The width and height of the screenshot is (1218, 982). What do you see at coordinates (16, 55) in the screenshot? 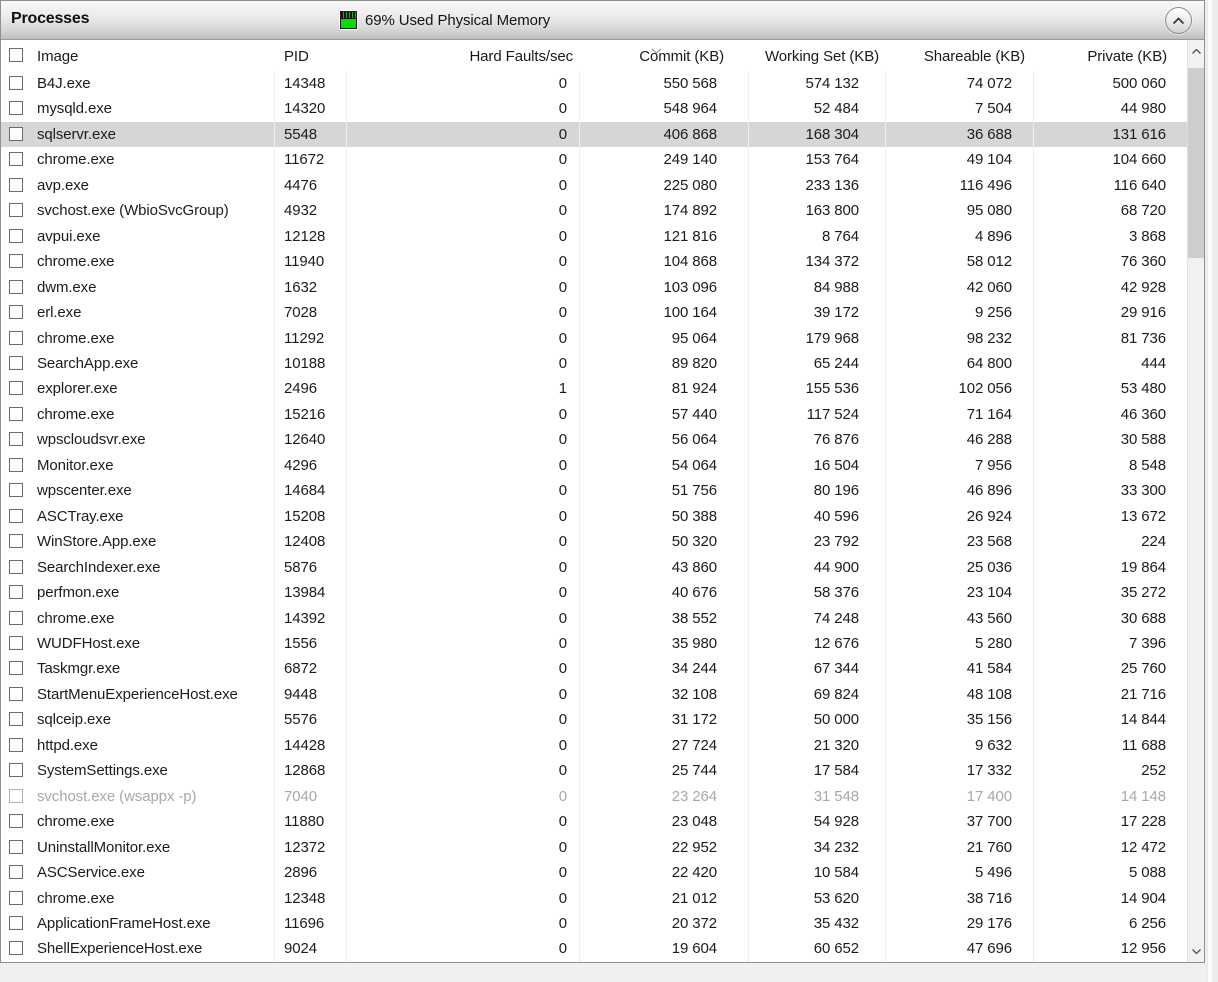
I see `select-all-checkbox` at bounding box center [16, 55].